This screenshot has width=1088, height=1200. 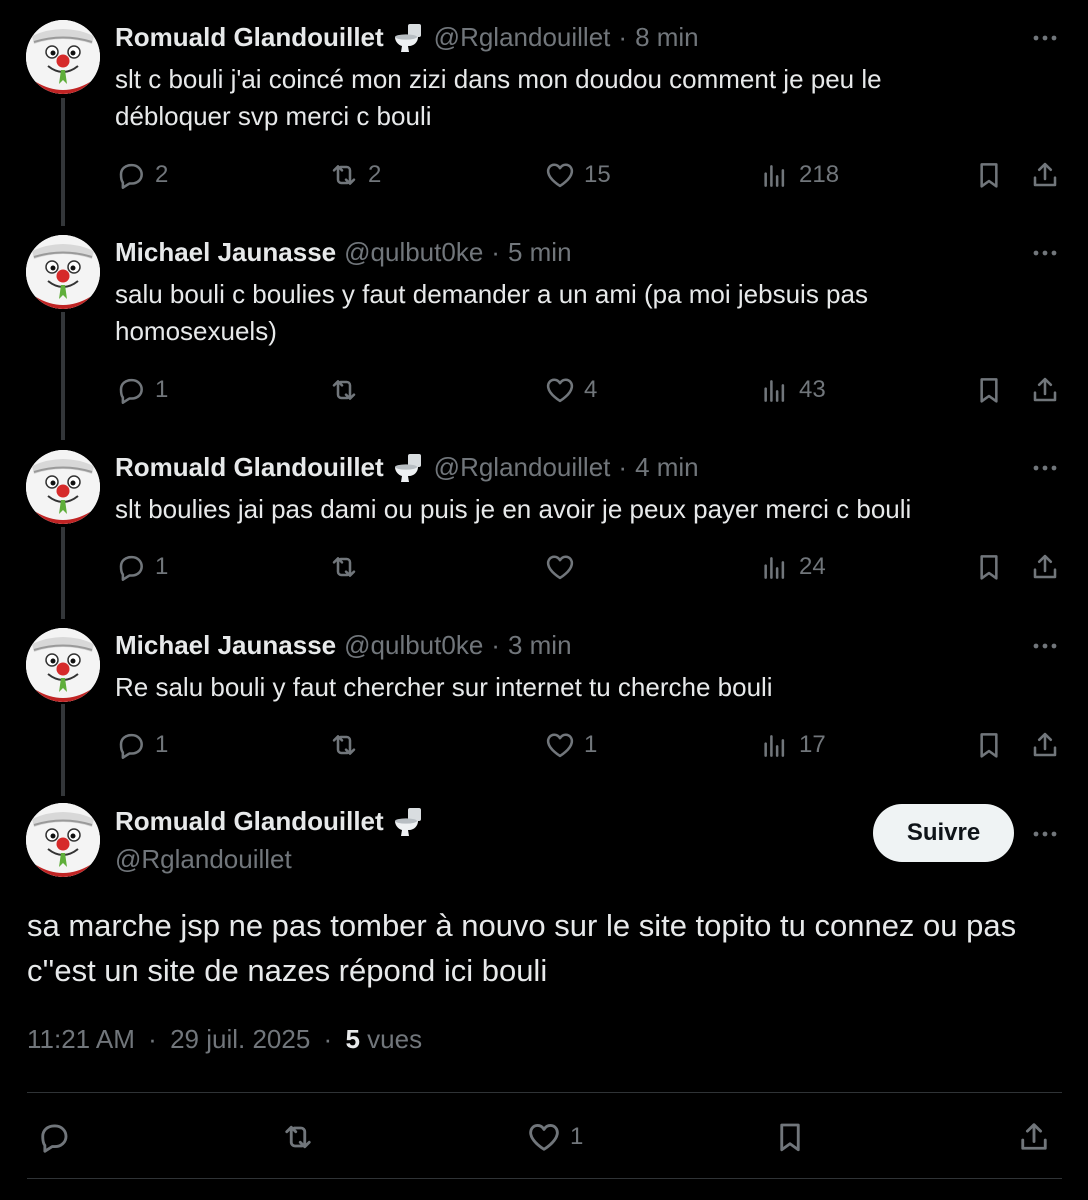 What do you see at coordinates (570, 390) in the screenshot?
I see `like-button: 4` at bounding box center [570, 390].